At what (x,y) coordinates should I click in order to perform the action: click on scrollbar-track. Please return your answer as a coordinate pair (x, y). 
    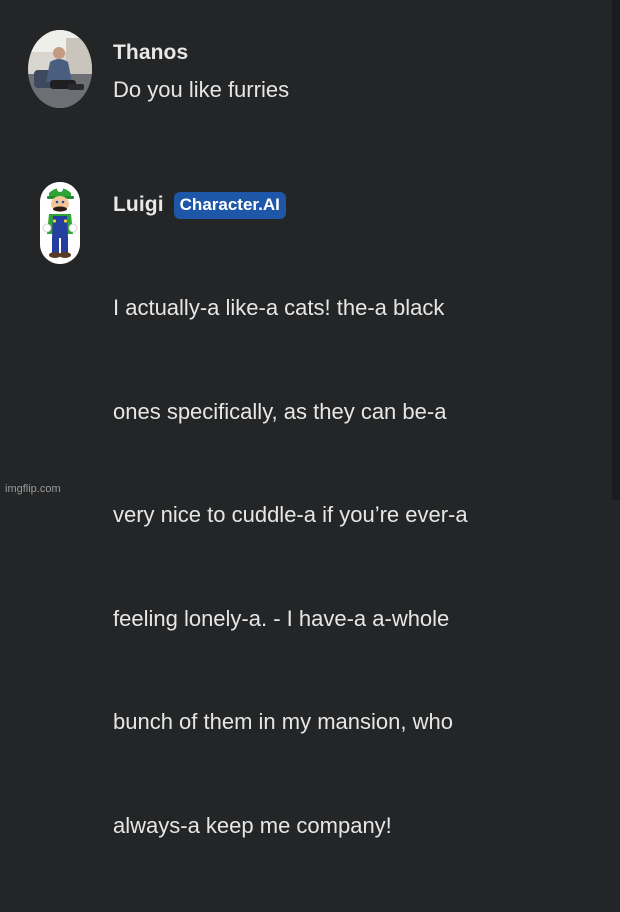
    Looking at the image, I should click on (616, 250).